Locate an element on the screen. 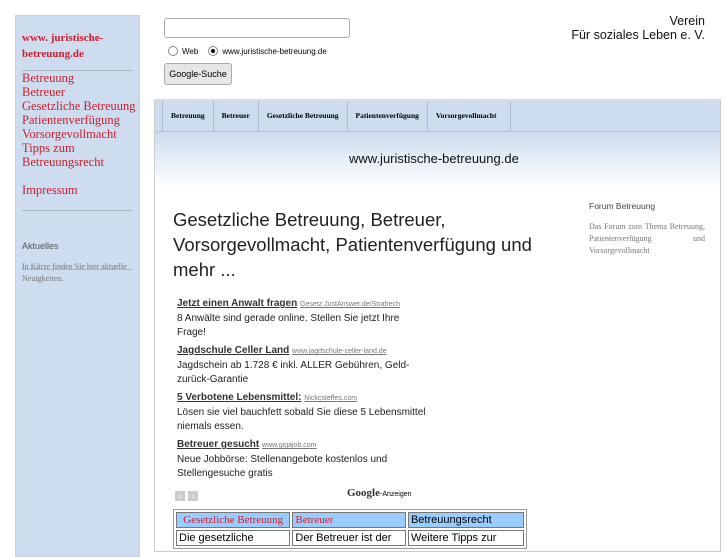 This screenshot has height=557, width=727. table-cell: Der Betreuer ist der is located at coordinates (349, 538).